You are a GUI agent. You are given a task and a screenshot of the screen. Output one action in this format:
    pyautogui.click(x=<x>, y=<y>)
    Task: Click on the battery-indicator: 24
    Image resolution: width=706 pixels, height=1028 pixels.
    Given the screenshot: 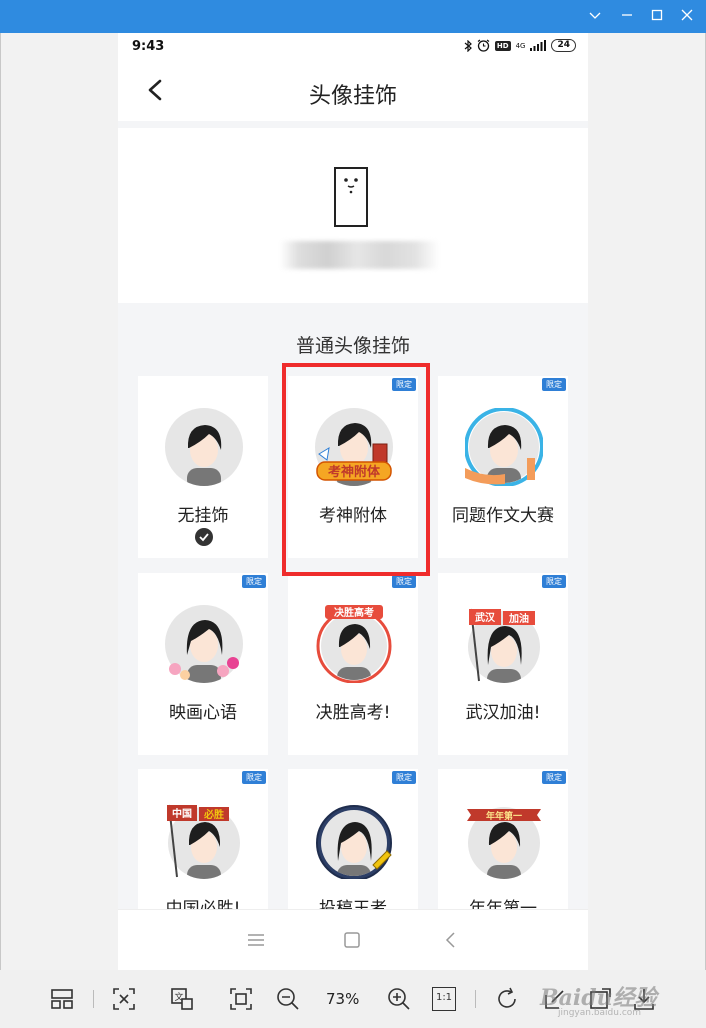 What is the action you would take?
    pyautogui.click(x=563, y=45)
    